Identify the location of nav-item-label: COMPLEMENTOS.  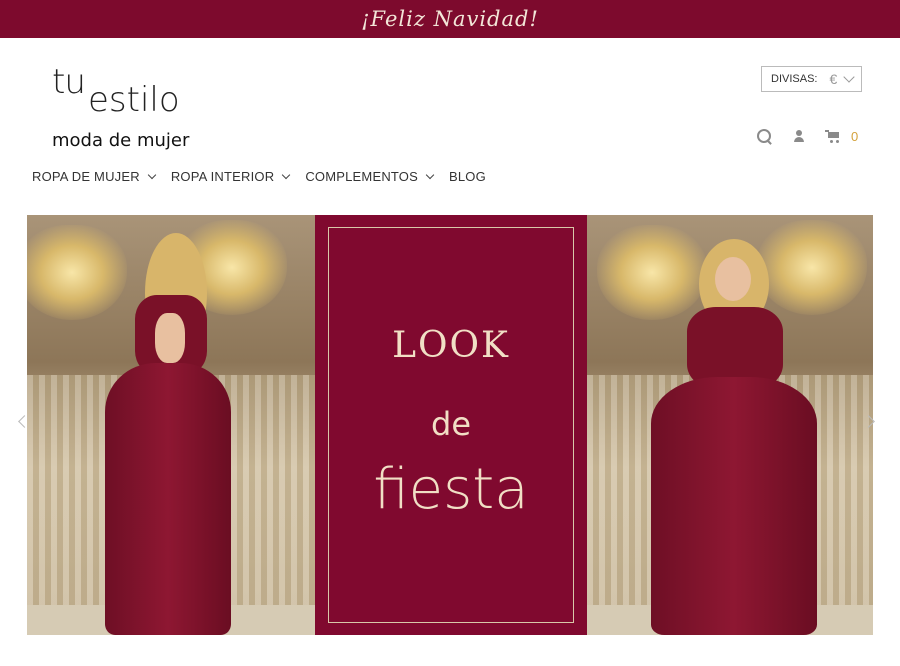
(361, 176).